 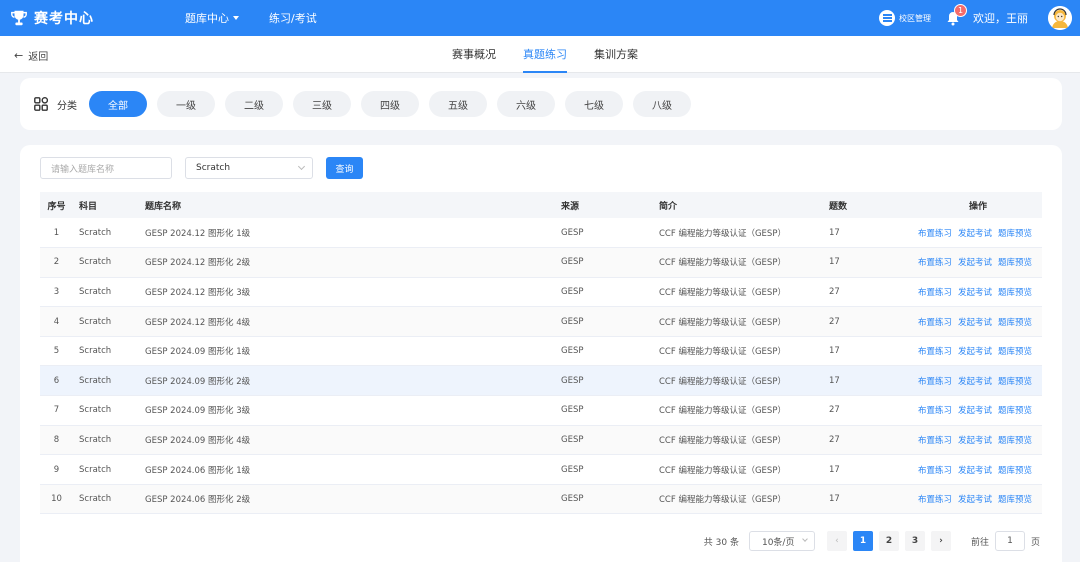 I want to click on nav-practice-exam-label: 练习/考试, so click(x=293, y=18).